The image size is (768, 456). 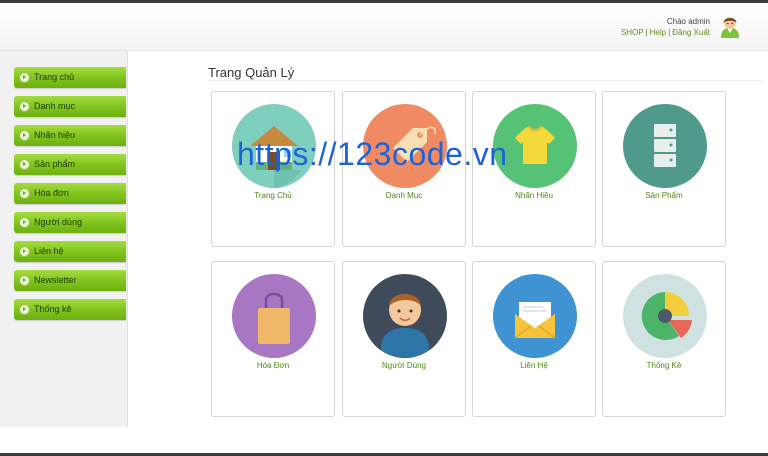 I want to click on watermark-text: https://123code.vn, so click(x=372, y=154).